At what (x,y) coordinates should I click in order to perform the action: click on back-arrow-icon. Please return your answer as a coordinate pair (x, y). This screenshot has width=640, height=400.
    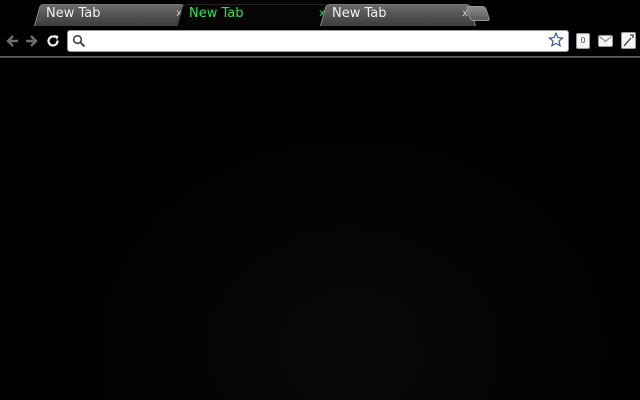
    Looking at the image, I should click on (12, 41).